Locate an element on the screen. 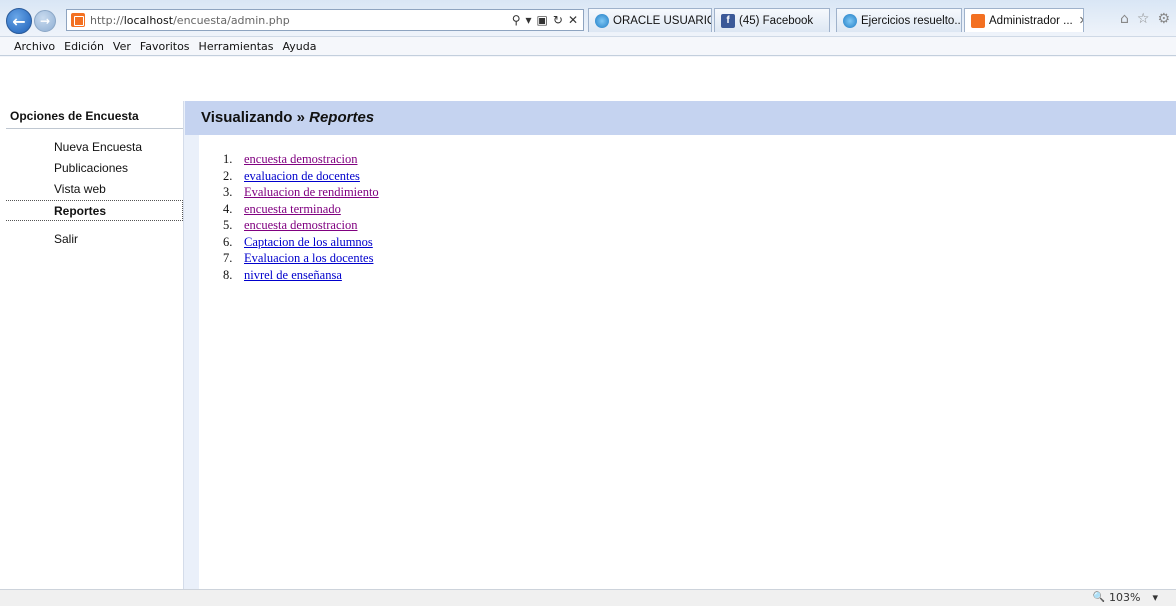 The width and height of the screenshot is (1176, 606). title-prefix: Visualizando » is located at coordinates (253, 117).